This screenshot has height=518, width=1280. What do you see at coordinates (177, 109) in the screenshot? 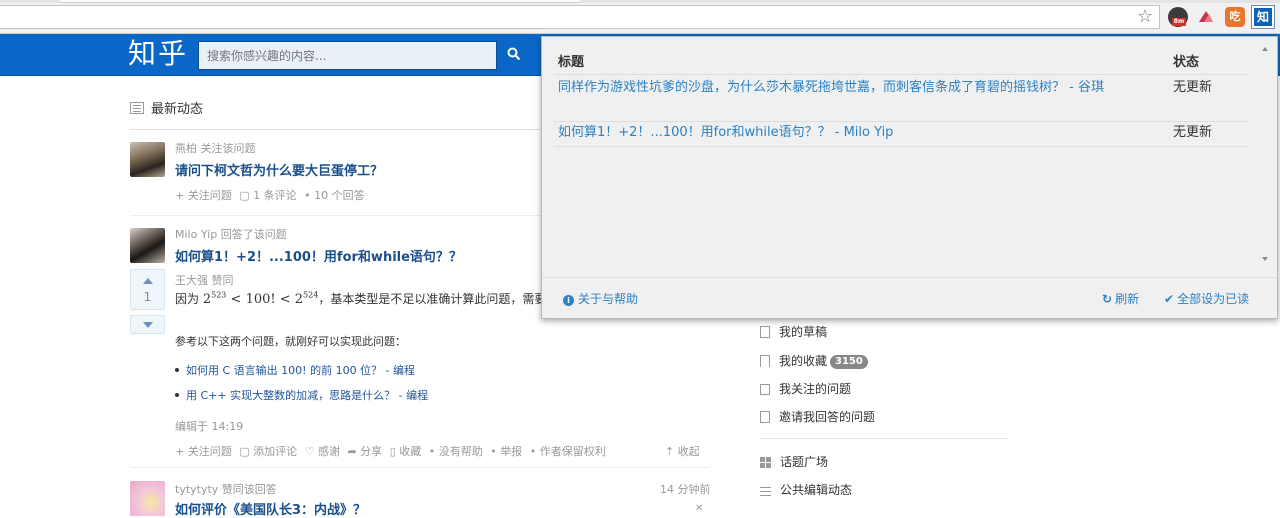
I see `feed-heading-label: 最新动态` at bounding box center [177, 109].